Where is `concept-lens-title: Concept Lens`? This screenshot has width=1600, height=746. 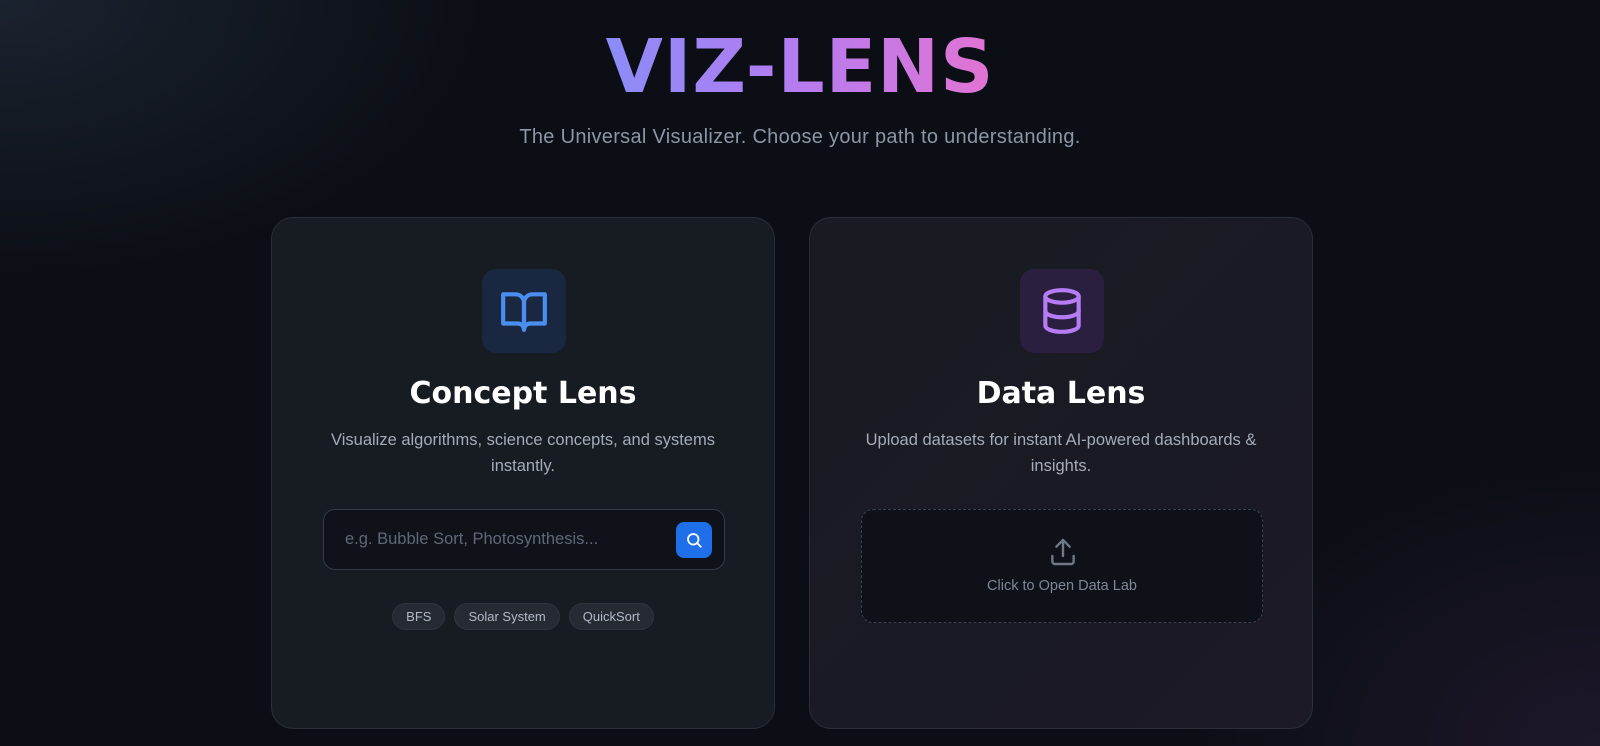
concept-lens-title: Concept Lens is located at coordinates (523, 393).